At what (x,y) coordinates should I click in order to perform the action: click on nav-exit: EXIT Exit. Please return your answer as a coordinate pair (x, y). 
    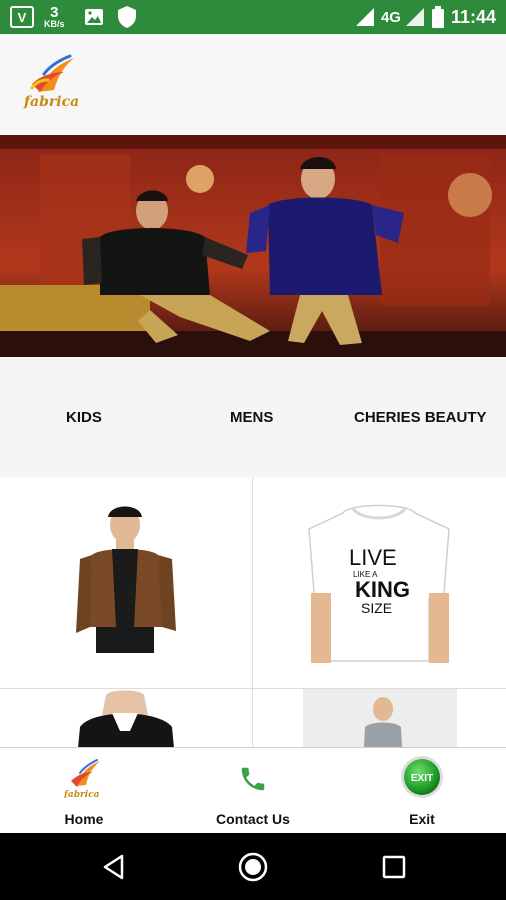
    Looking at the image, I should click on (422, 791).